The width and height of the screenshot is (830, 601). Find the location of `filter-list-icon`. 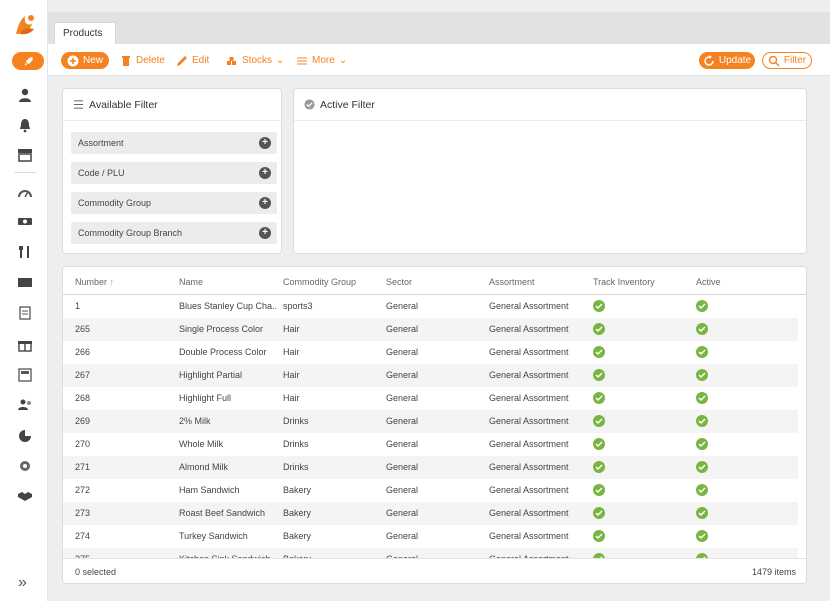

filter-list-icon is located at coordinates (78, 104).